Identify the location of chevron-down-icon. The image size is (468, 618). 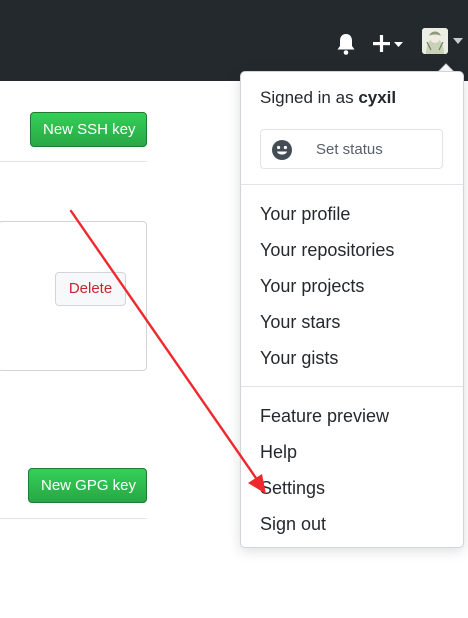
(458, 41).